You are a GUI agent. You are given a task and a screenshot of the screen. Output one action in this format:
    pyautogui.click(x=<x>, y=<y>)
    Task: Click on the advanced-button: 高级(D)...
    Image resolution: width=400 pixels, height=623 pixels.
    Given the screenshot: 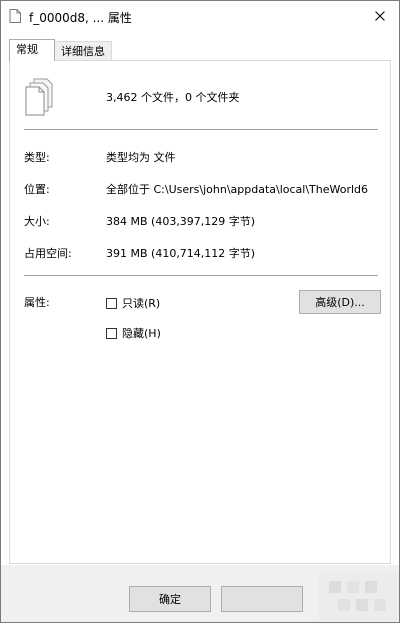 What is the action you would take?
    pyautogui.click(x=340, y=302)
    